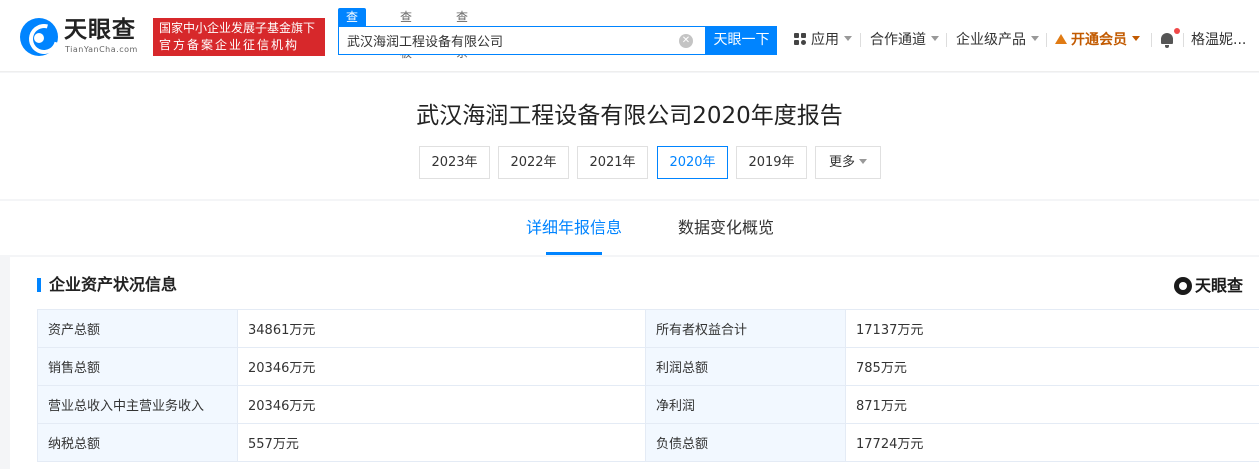  I want to click on table-row: 销售总额 20346万元 利润总额 785万元, so click(648, 366).